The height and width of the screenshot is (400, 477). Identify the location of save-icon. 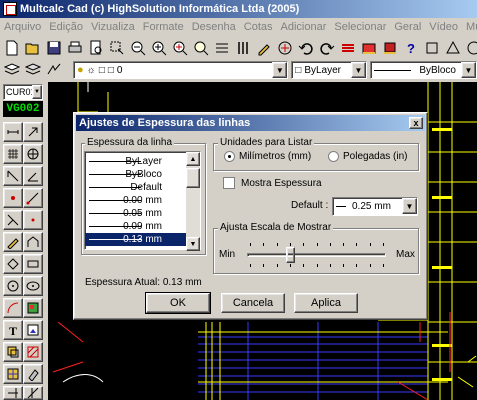
(54, 48).